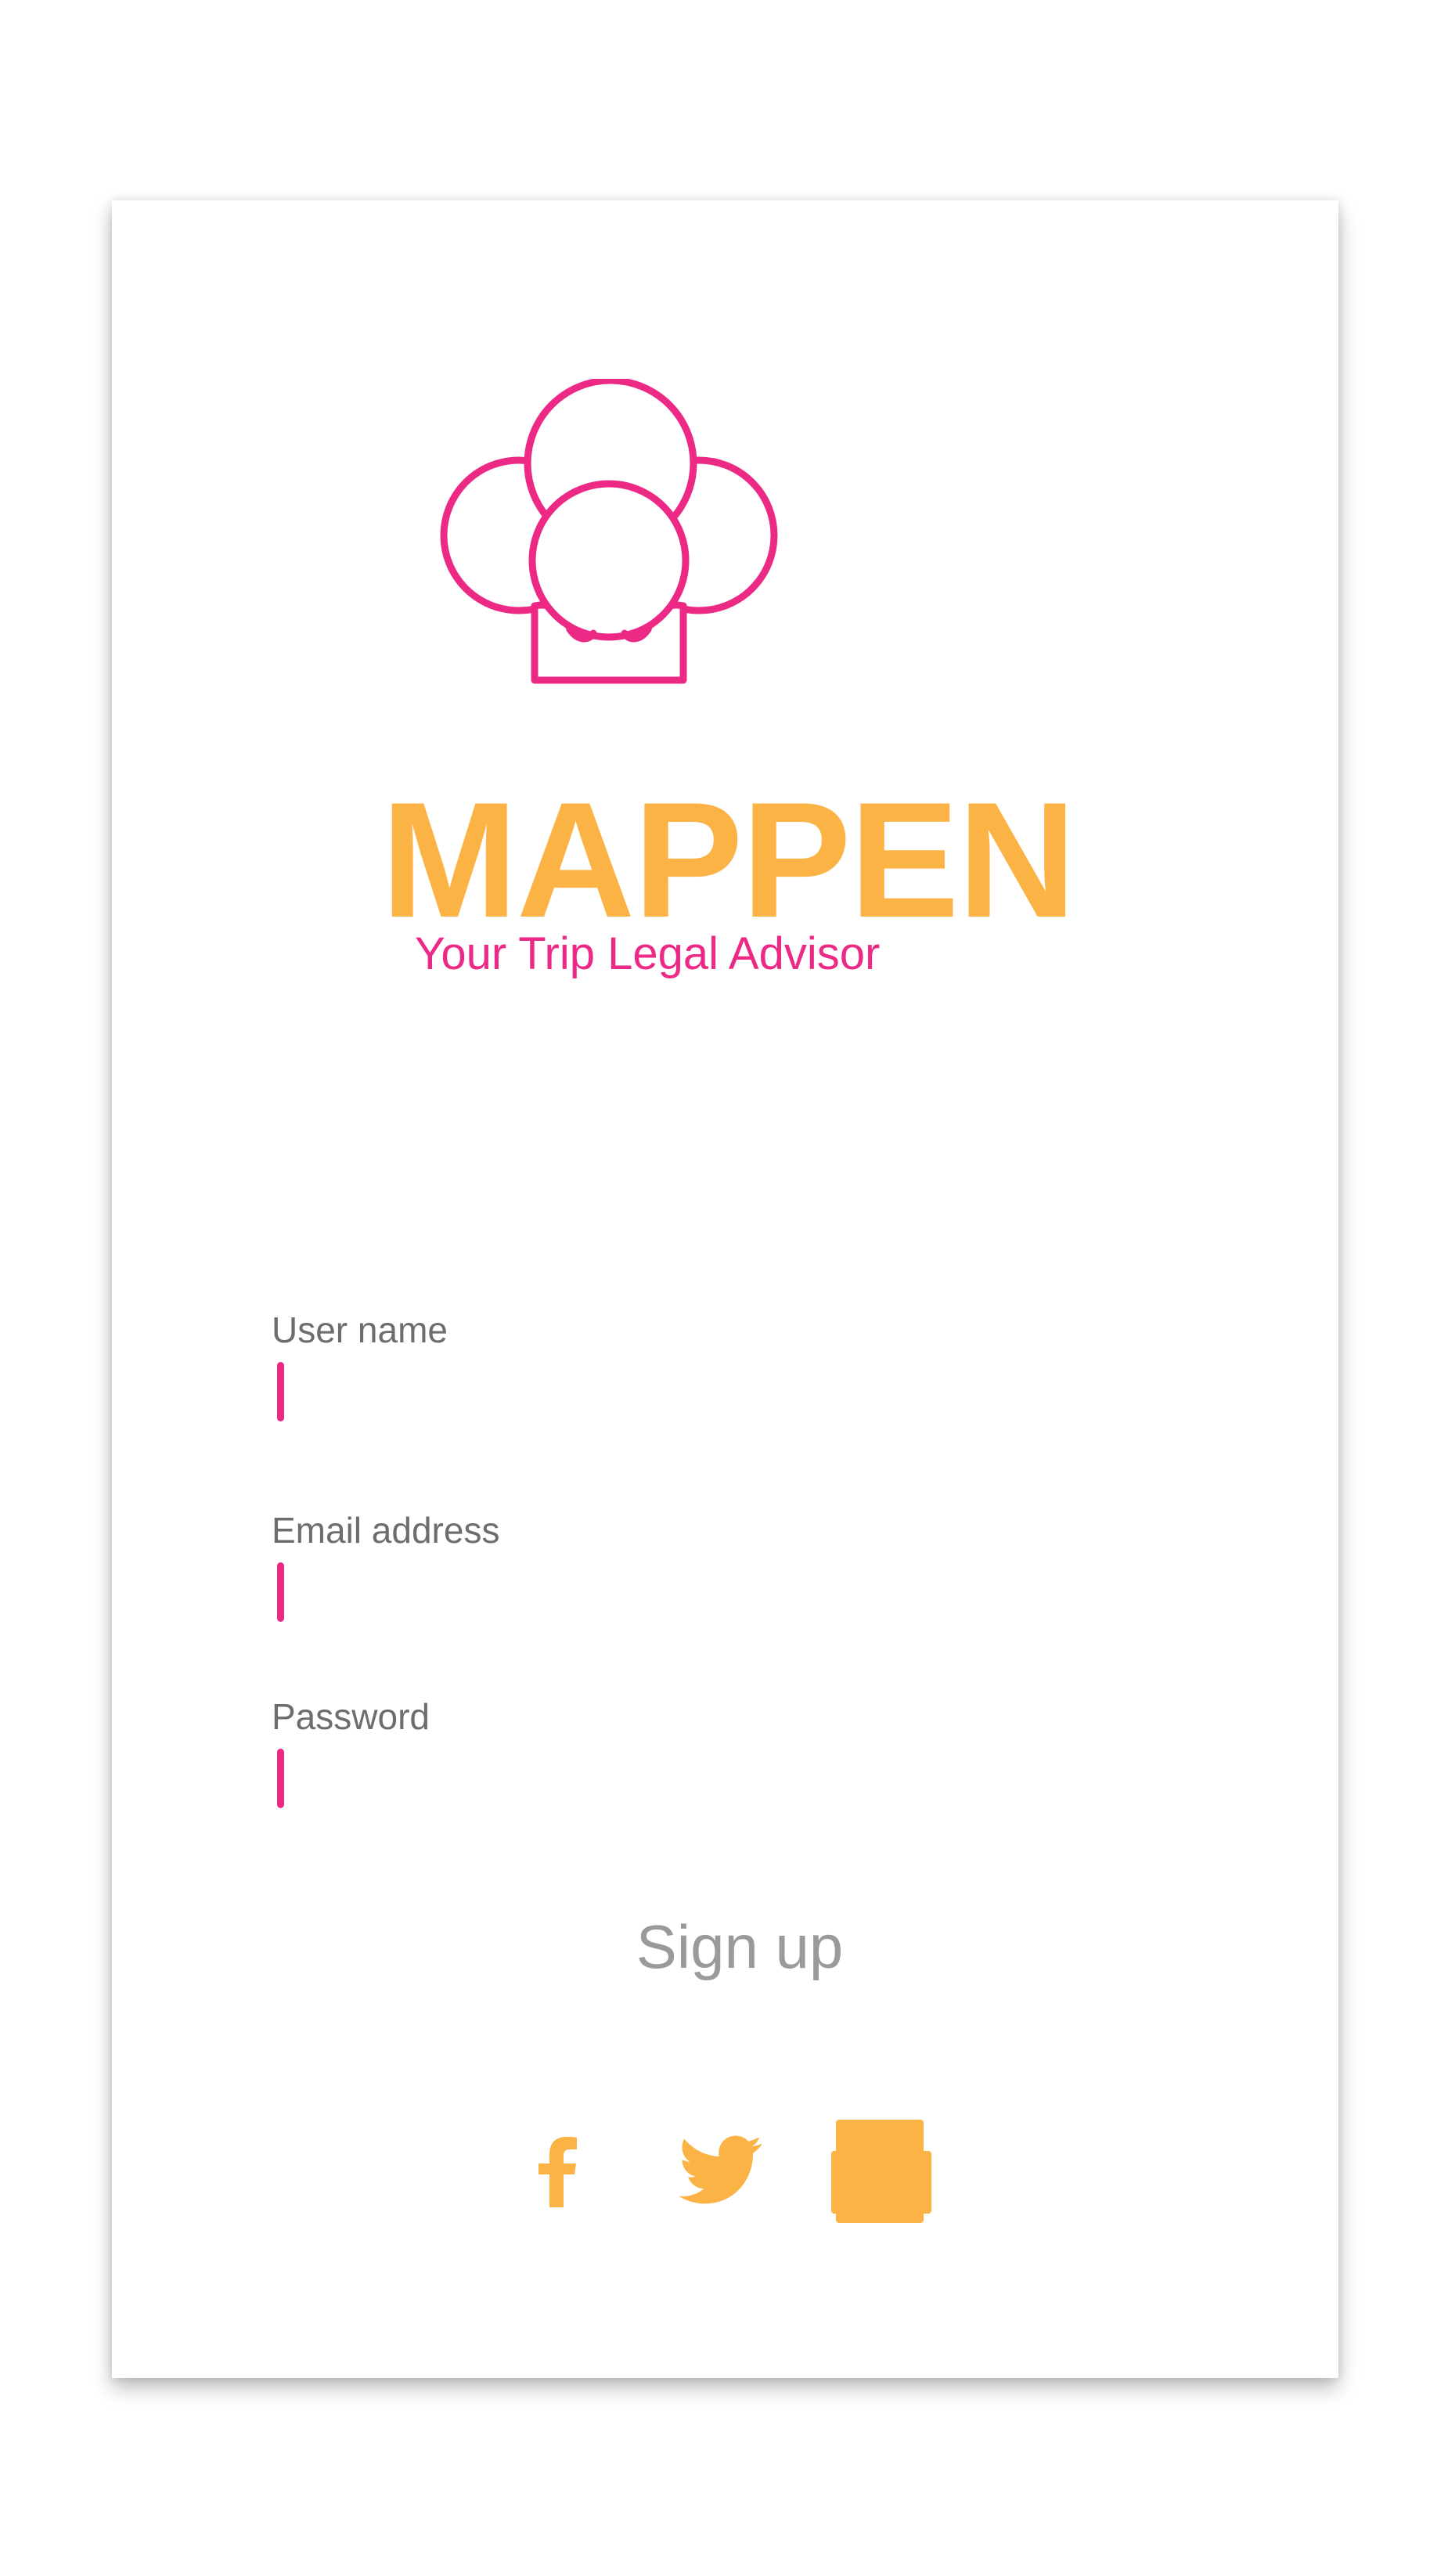 This screenshot has width=1448, height=2576. Describe the element at coordinates (724, 1946) in the screenshot. I see `sign-up-button: Sign up` at that location.